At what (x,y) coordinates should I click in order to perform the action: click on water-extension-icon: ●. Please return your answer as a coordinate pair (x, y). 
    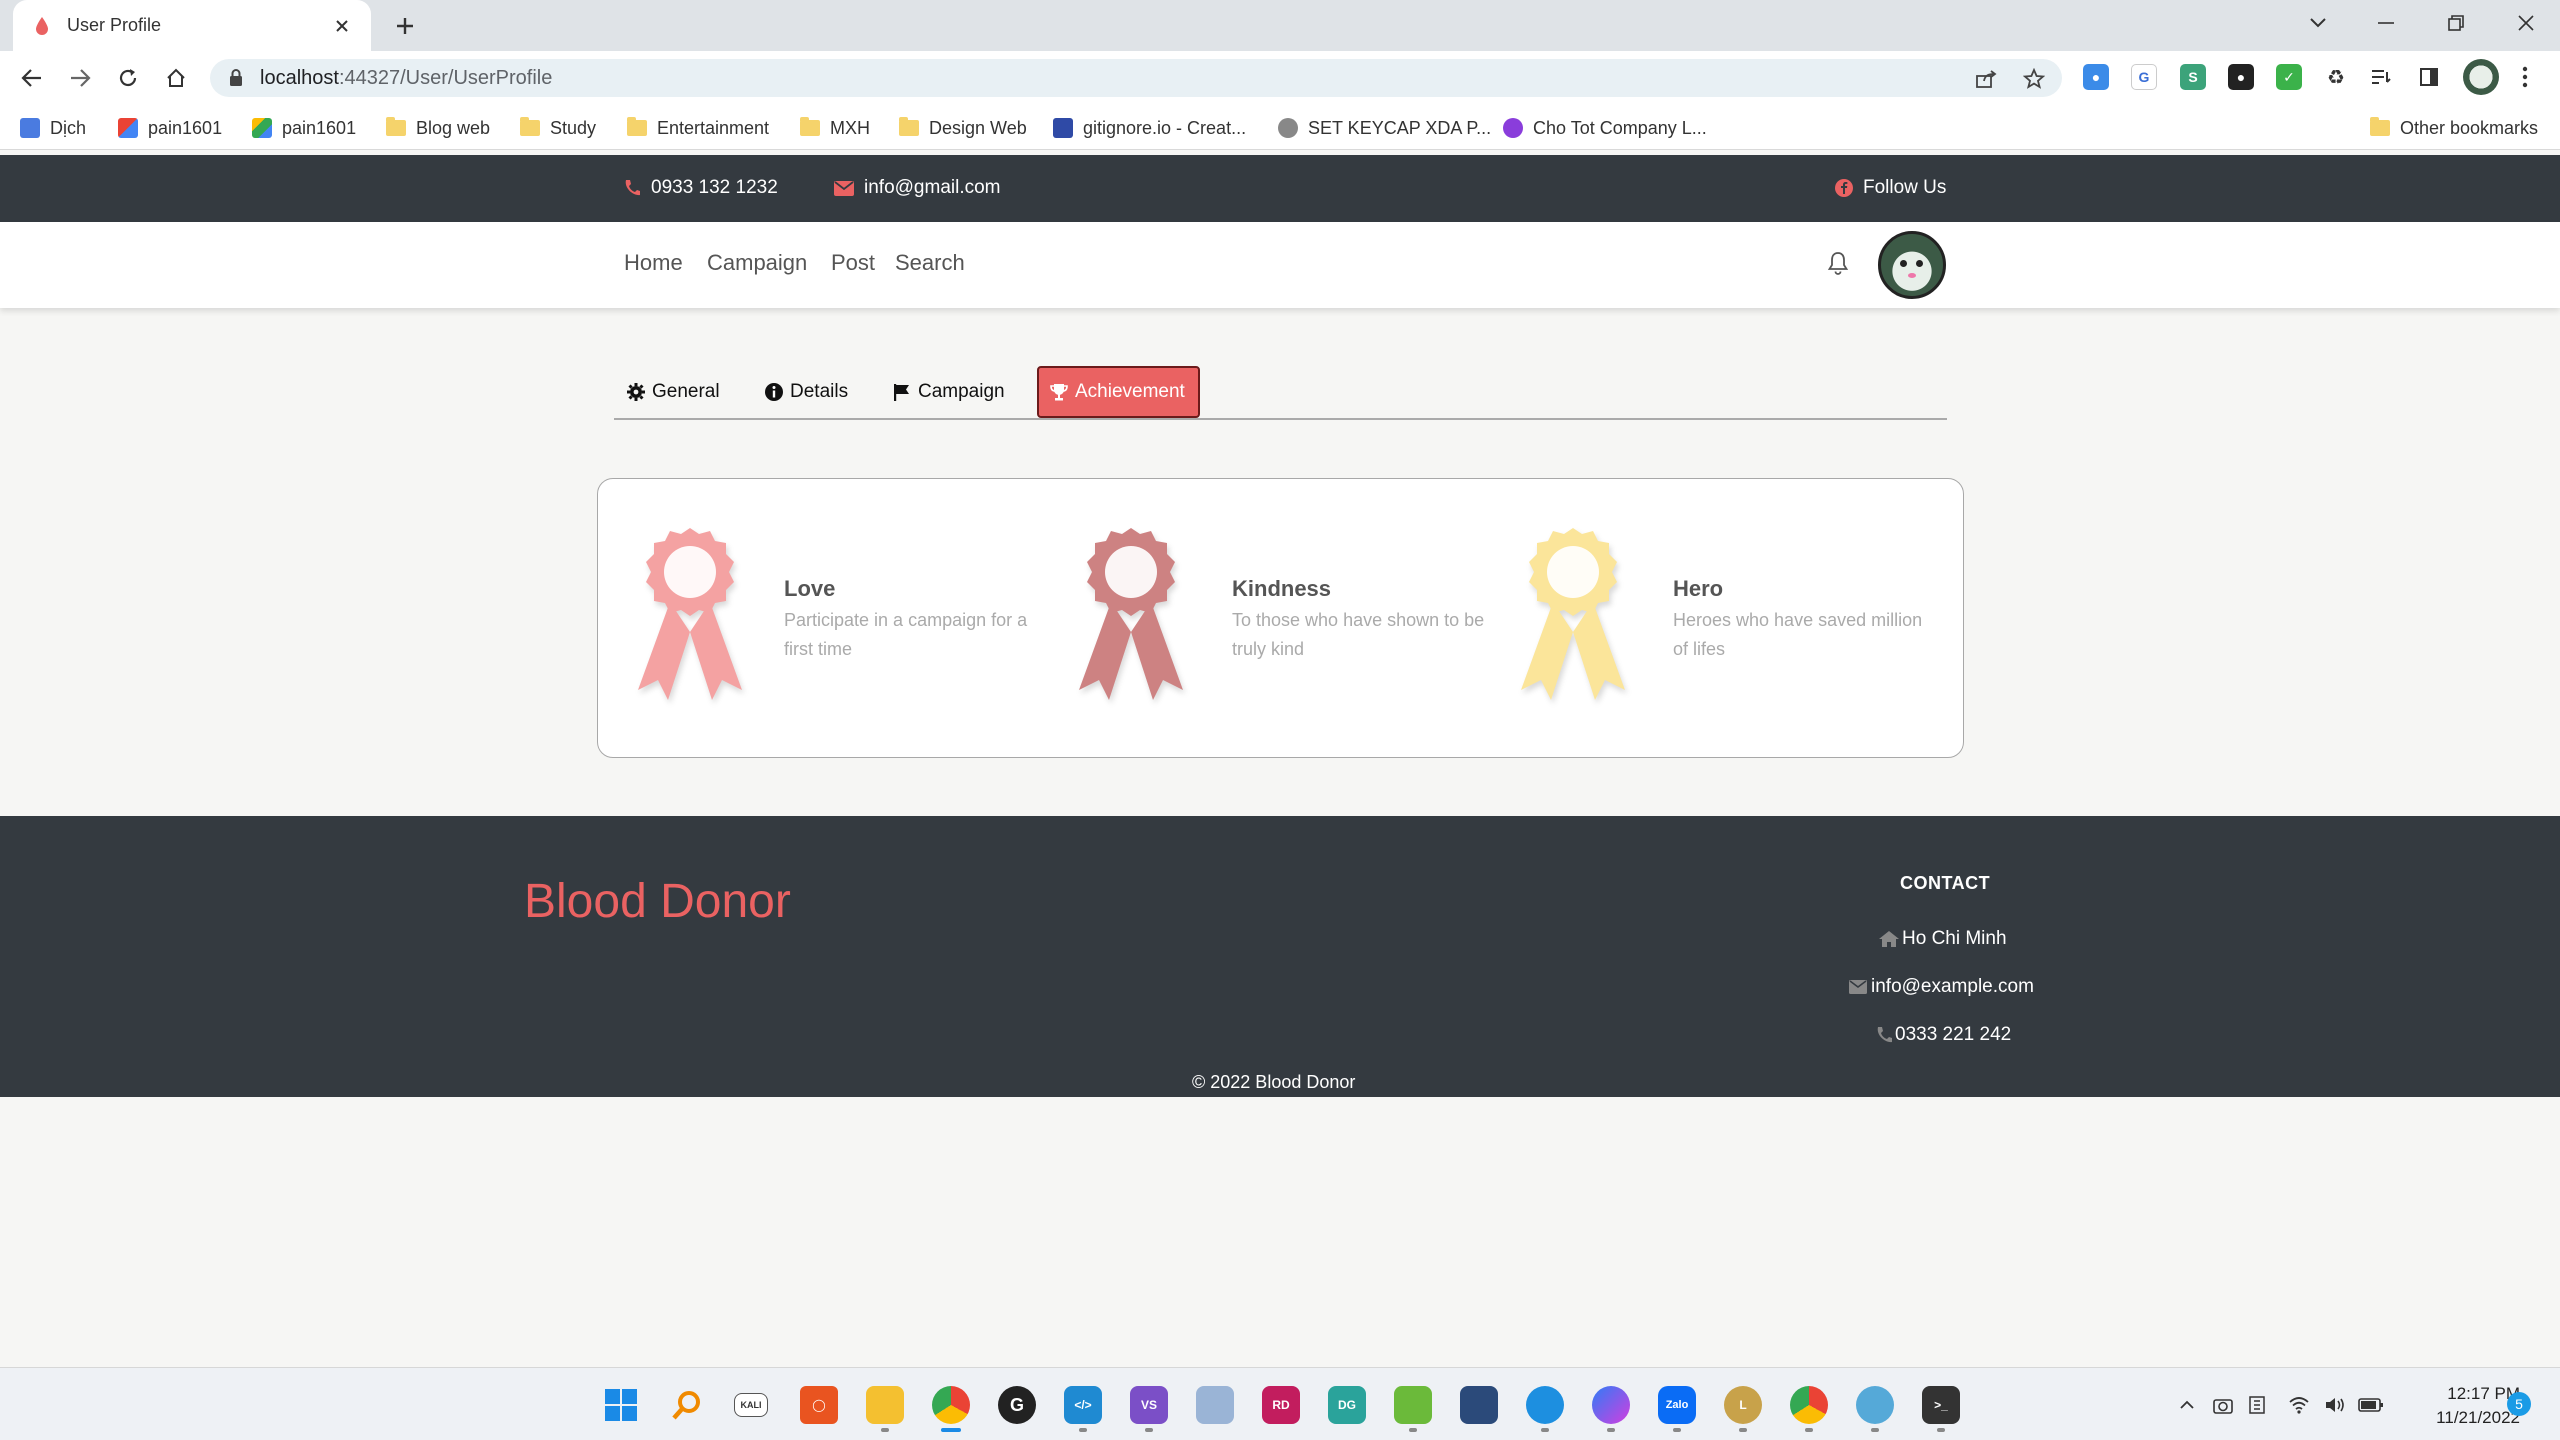
    Looking at the image, I should click on (2096, 77).